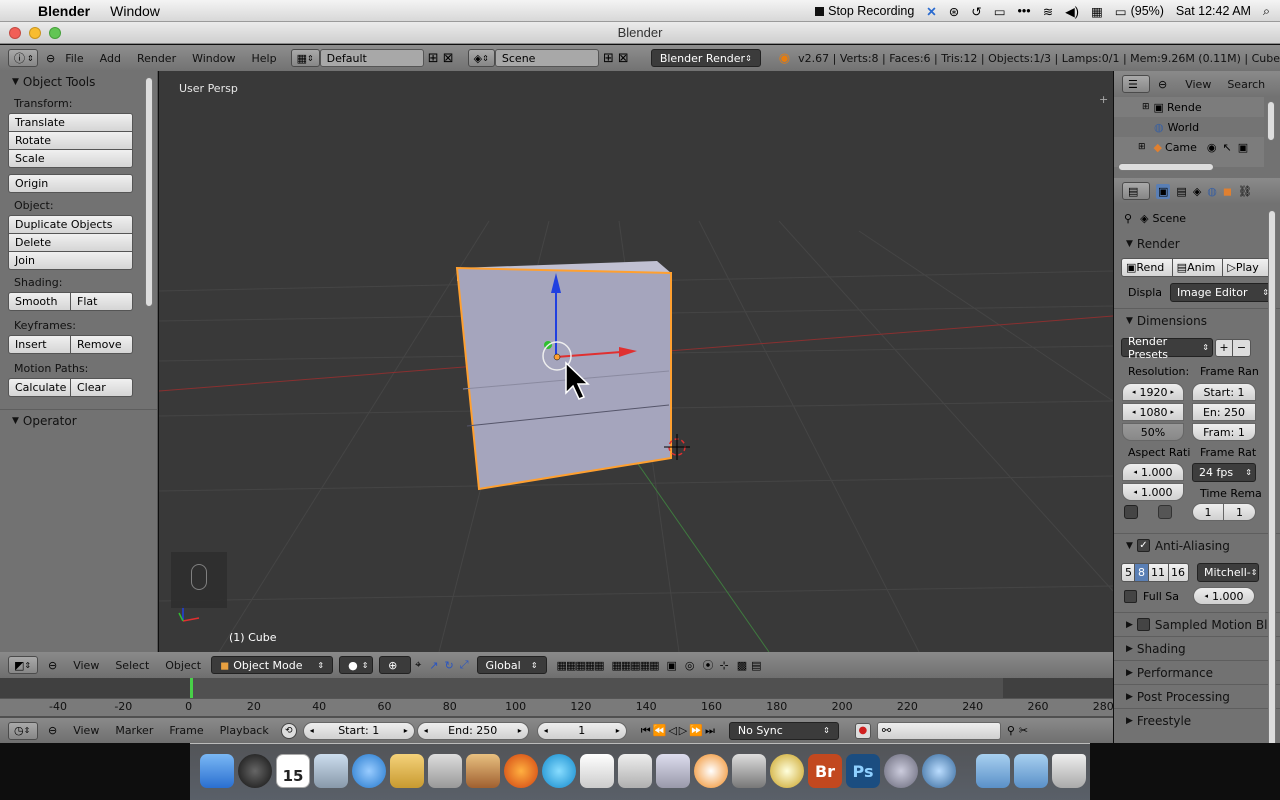 This screenshot has width=1280, height=800. I want to click on play-animation-button: ▷ Play, so click(1249, 267).